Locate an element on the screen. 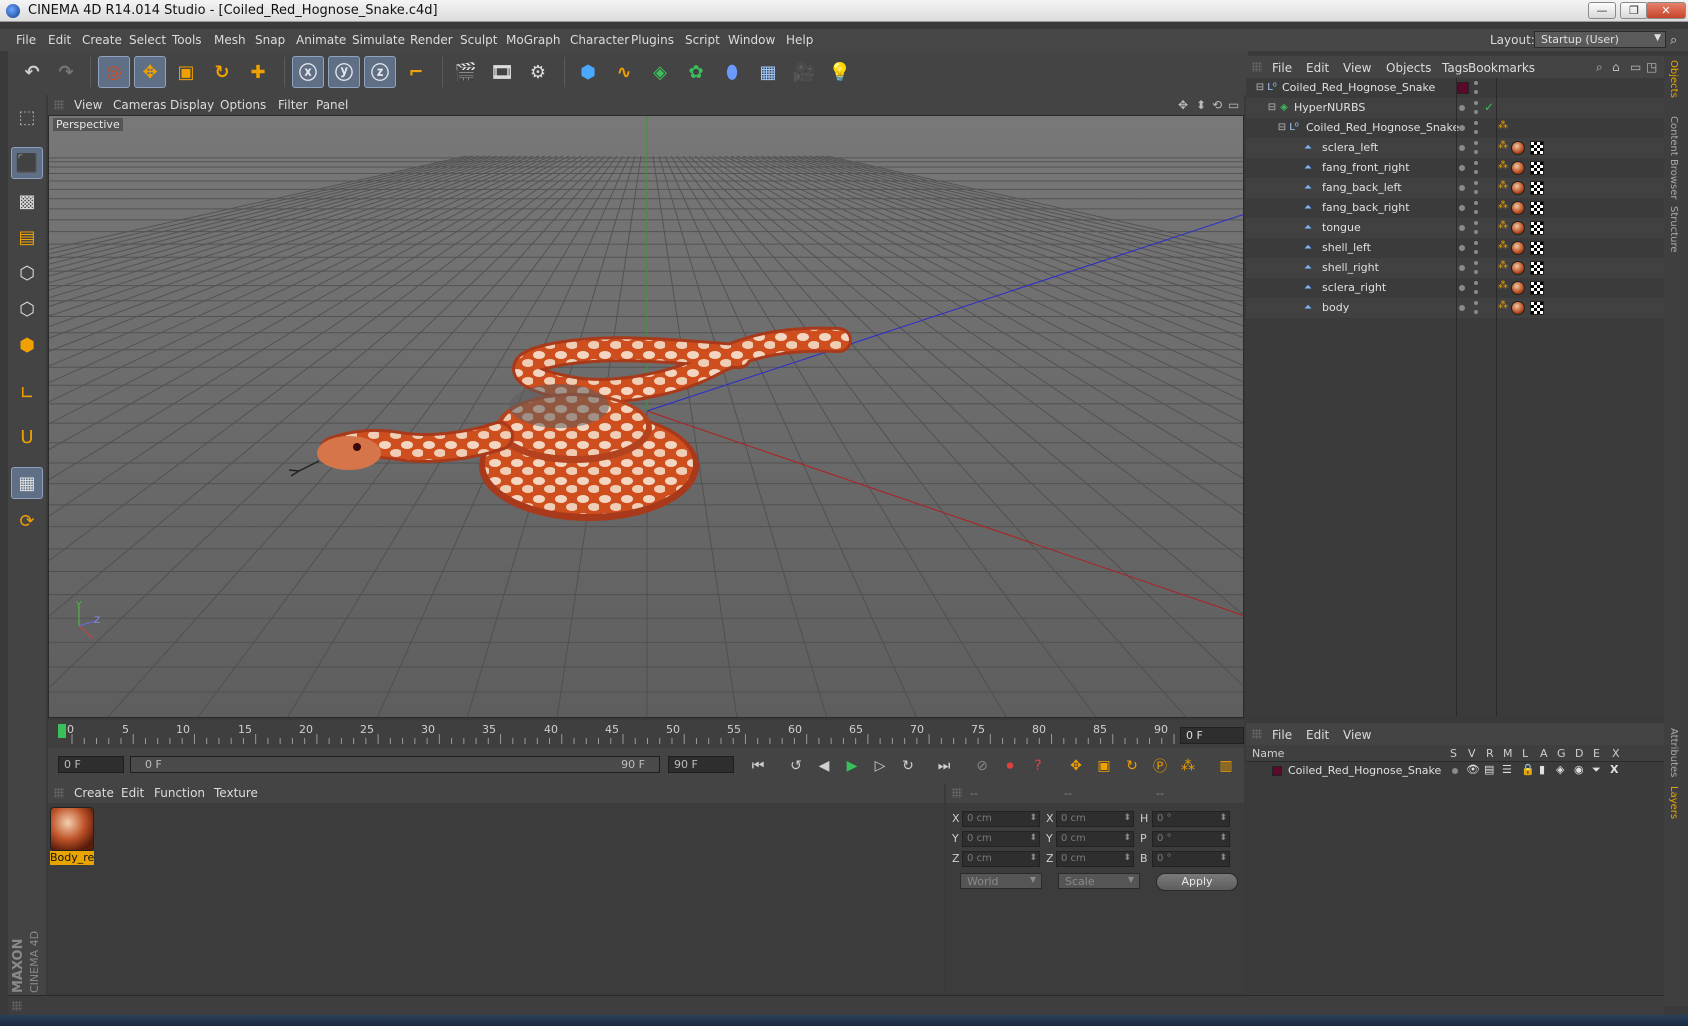 The height and width of the screenshot is (1026, 1688). menu-simulate: Simulate is located at coordinates (378, 40).